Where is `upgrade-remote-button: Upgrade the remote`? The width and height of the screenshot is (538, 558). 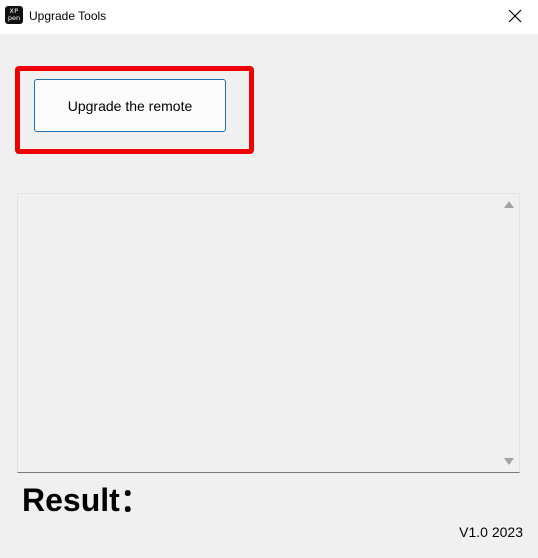
upgrade-remote-button: Upgrade the remote is located at coordinates (130, 105).